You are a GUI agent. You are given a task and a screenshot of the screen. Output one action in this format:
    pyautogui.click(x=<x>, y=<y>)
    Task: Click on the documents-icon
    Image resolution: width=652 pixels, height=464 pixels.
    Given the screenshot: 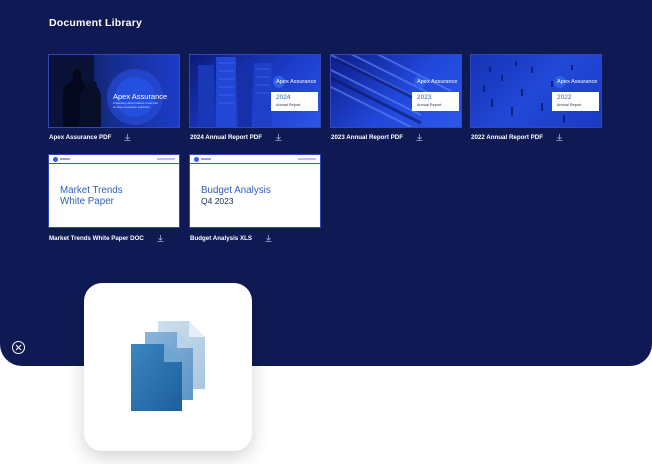 What is the action you would take?
    pyautogui.click(x=168, y=366)
    